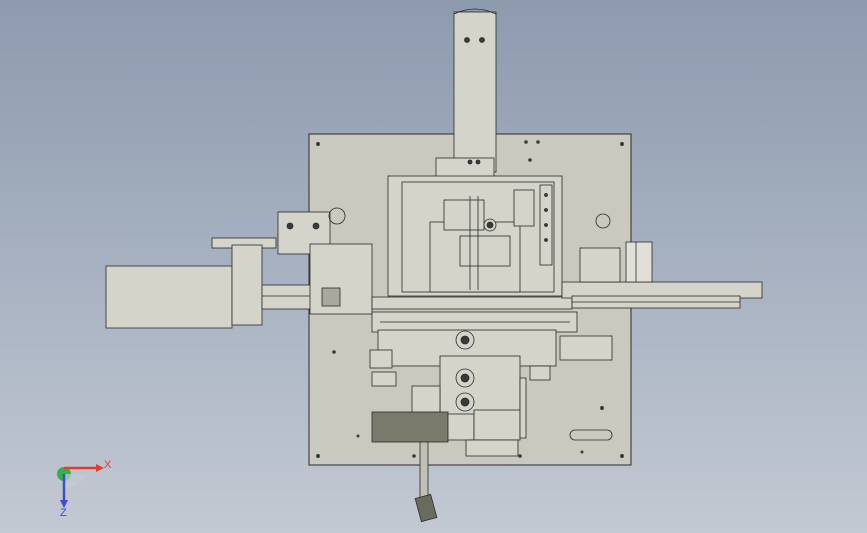 The width and height of the screenshot is (867, 533). I want to click on central-frame, so click(475, 236).